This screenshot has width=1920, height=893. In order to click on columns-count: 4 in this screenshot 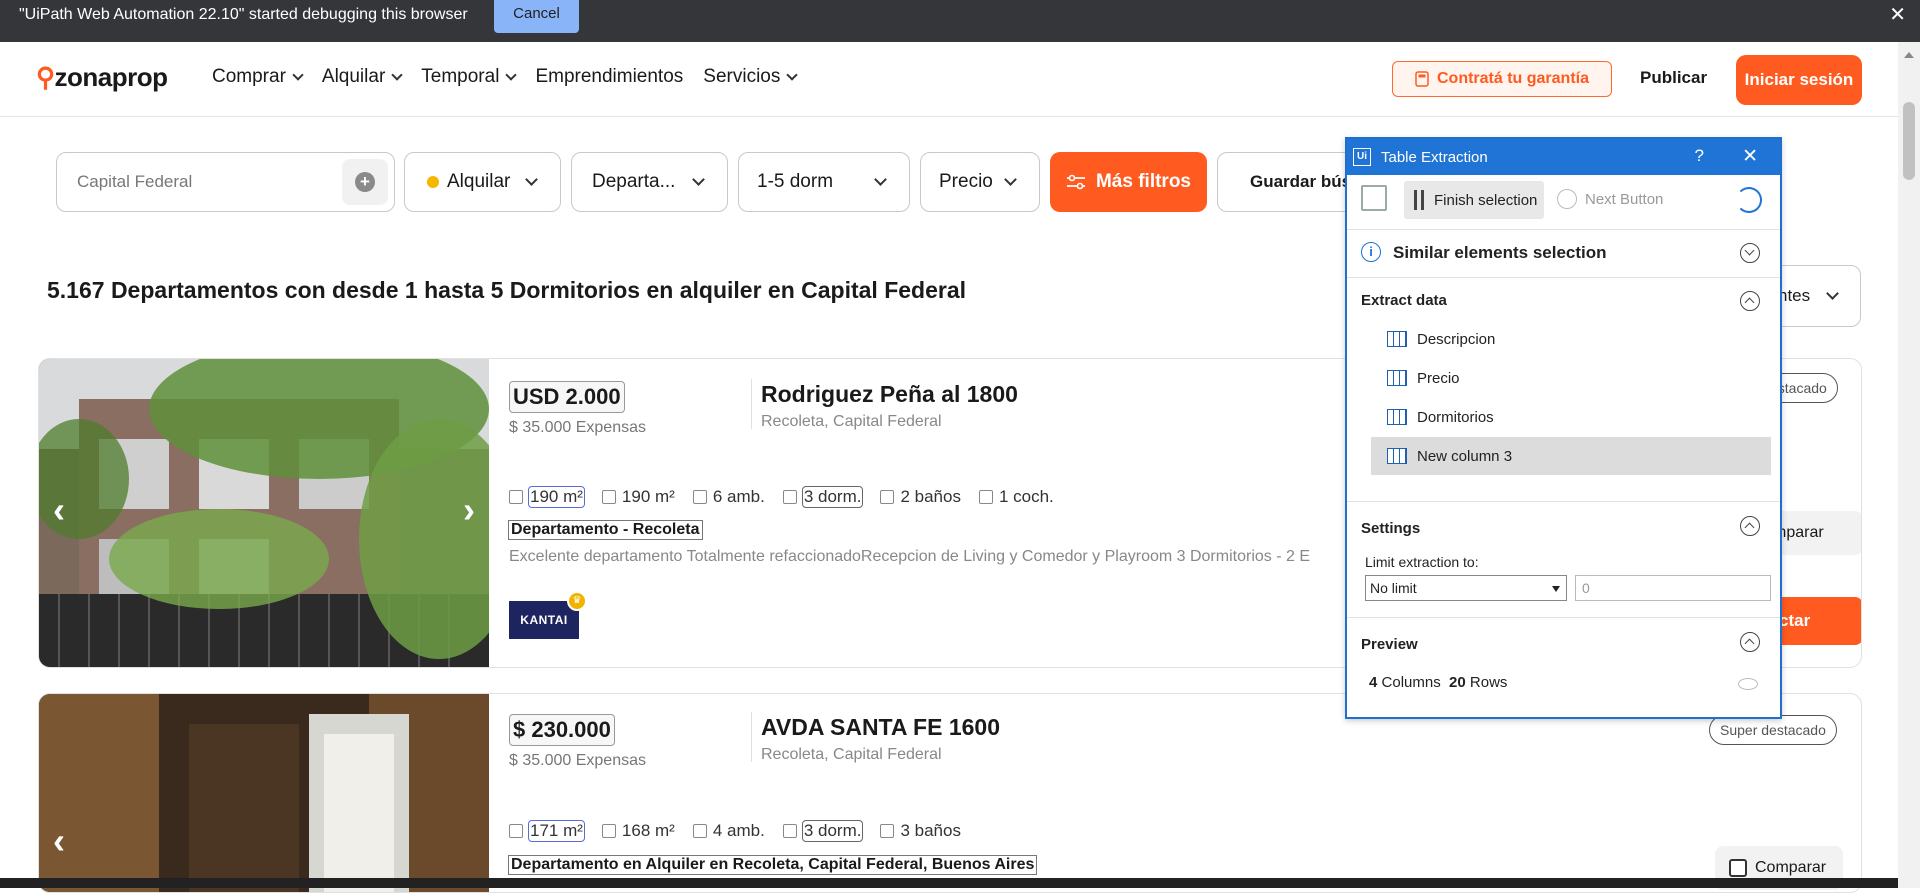, I will do `click(1373, 682)`.